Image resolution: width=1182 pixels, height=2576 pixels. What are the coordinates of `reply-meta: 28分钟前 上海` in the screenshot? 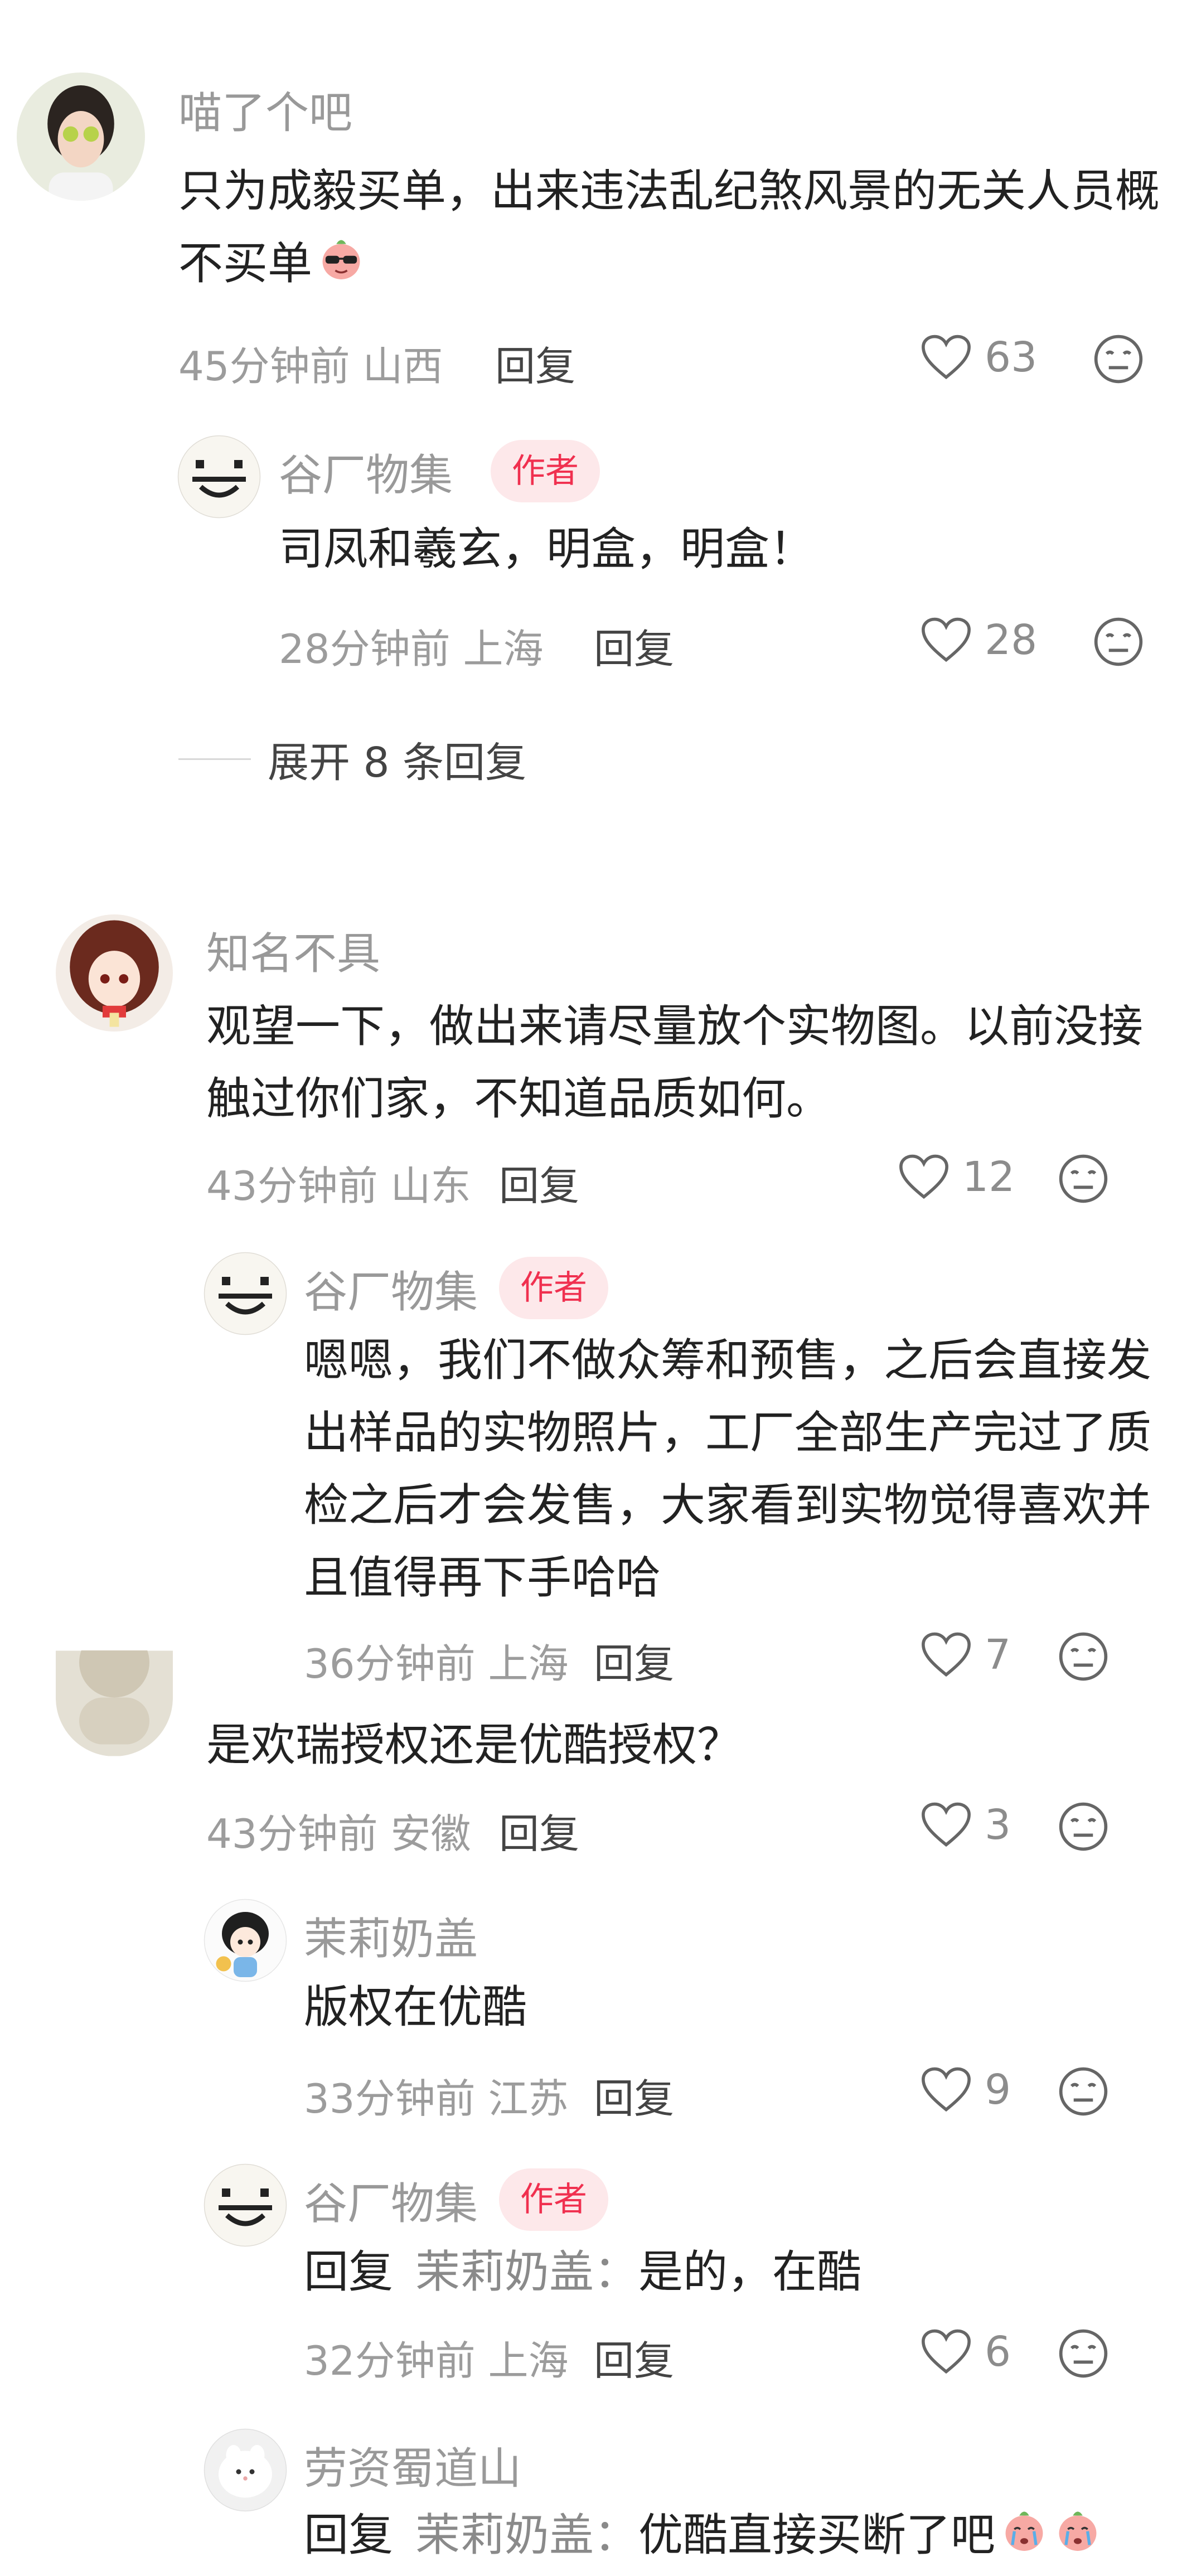 It's located at (411, 645).